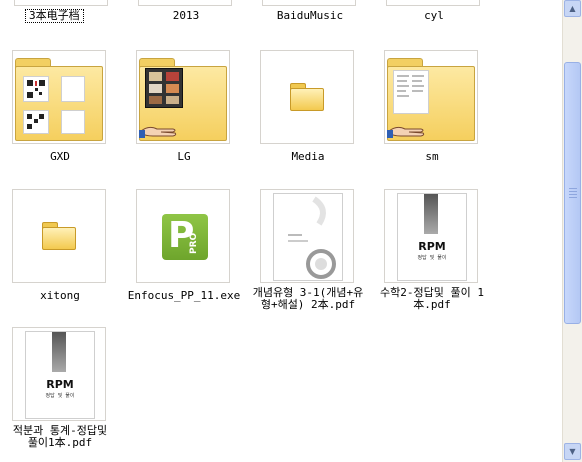  I want to click on arrow-up-icon: ▲, so click(572, 8).